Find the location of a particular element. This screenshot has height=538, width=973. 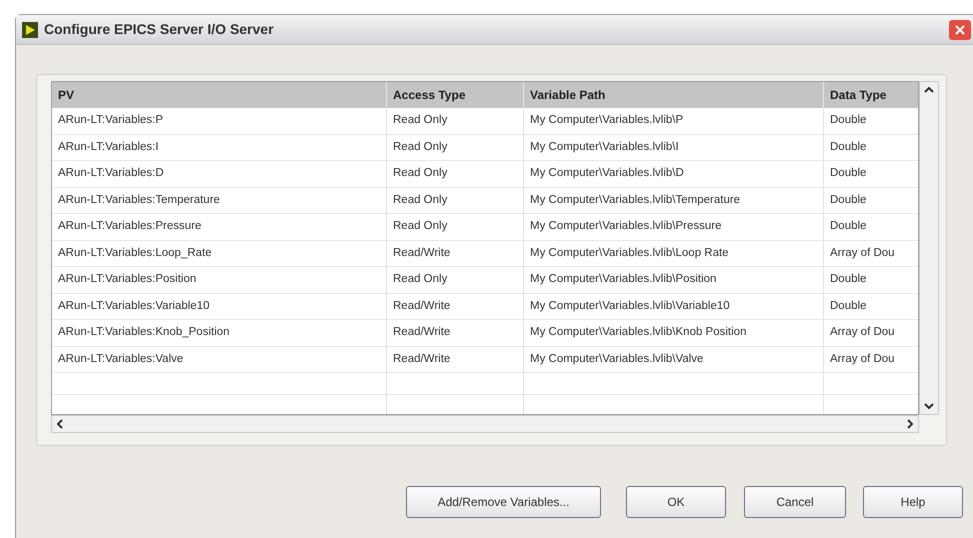

column-header: Variable Path is located at coordinates (674, 95).